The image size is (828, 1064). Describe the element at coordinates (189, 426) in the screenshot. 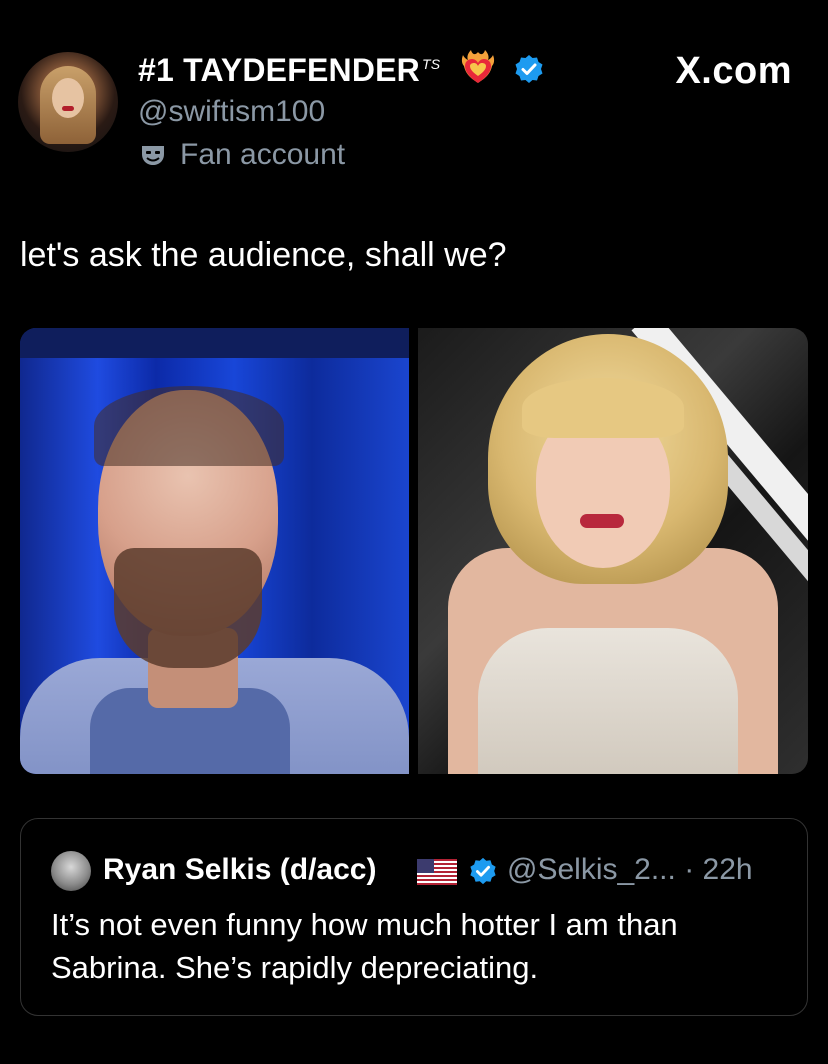

I see `photo-hair` at that location.